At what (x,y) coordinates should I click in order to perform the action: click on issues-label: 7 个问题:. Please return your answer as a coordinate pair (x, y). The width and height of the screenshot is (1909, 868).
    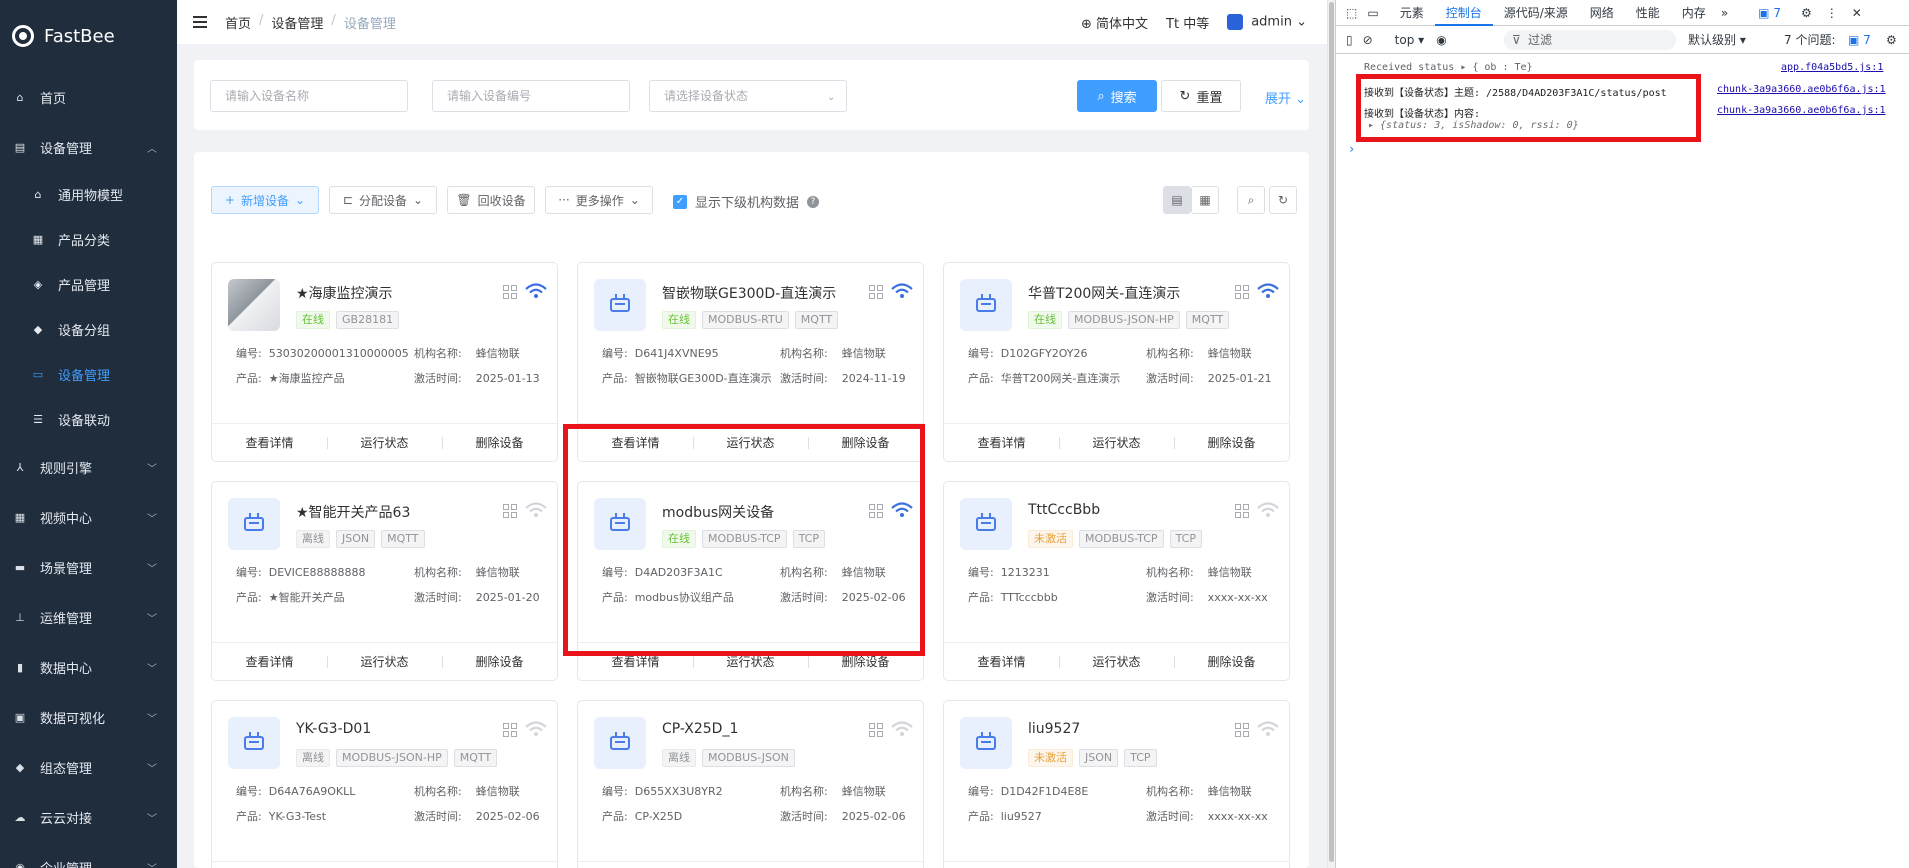
    Looking at the image, I should click on (1810, 39).